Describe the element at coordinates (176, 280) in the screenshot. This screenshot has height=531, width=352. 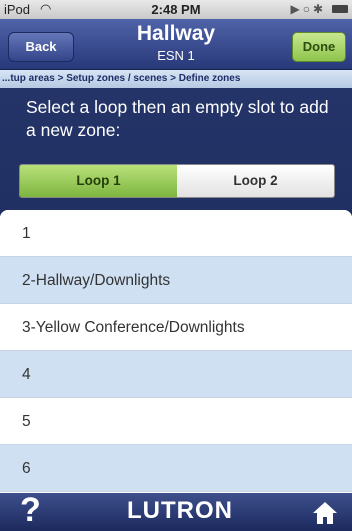
I see `zone-slot-2: 2-Hallway/Downlights` at that location.